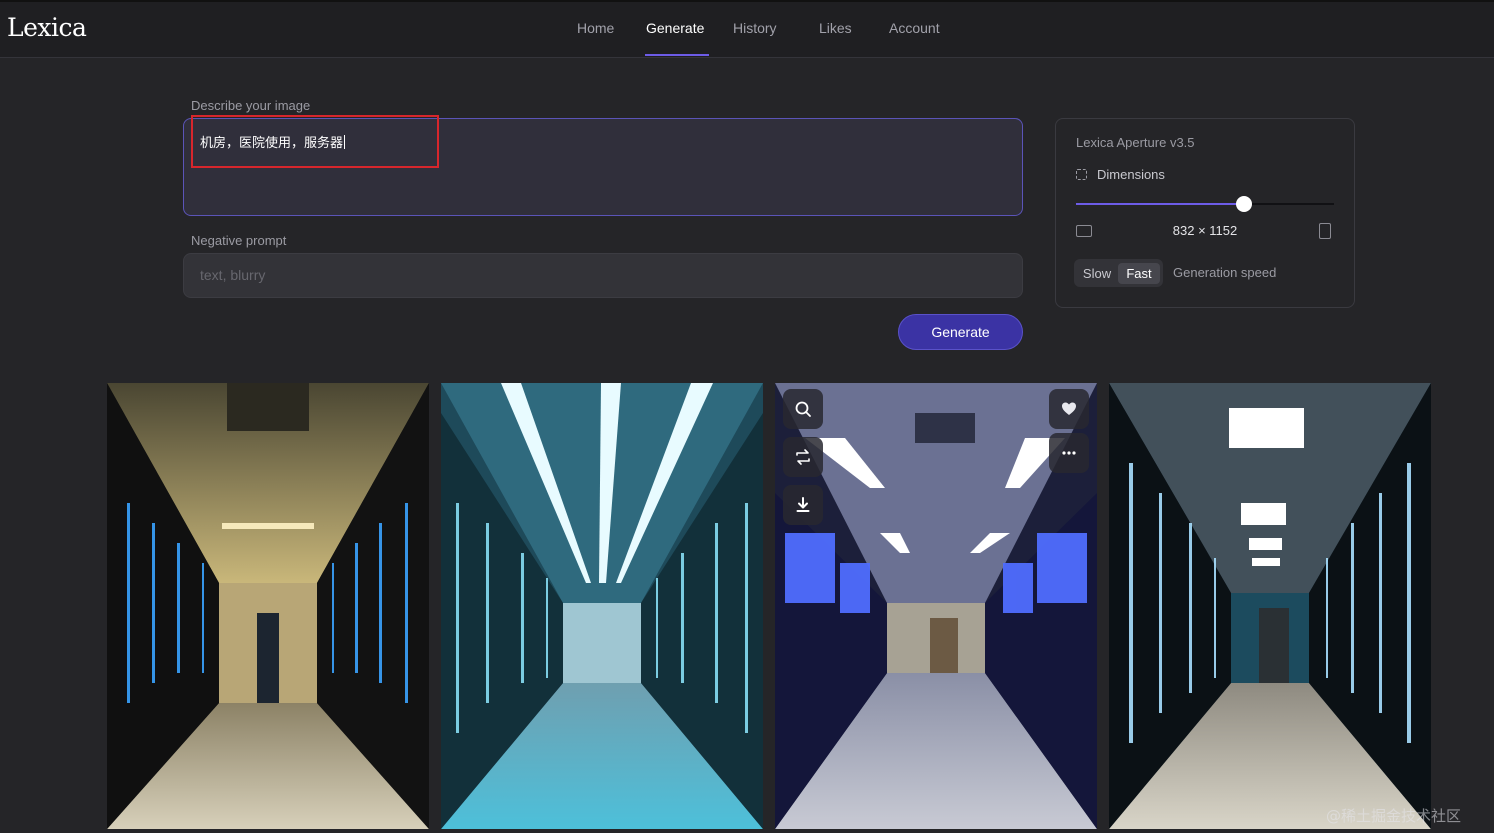  Describe the element at coordinates (233, 275) in the screenshot. I see `negative-prompt-placeholder: text, blurry` at that location.